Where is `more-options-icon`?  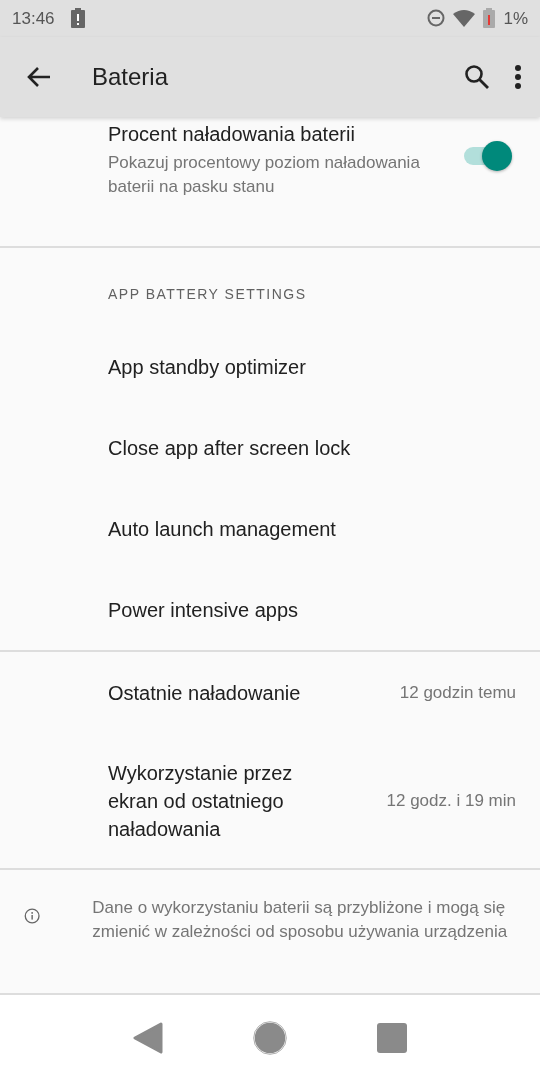 more-options-icon is located at coordinates (518, 76).